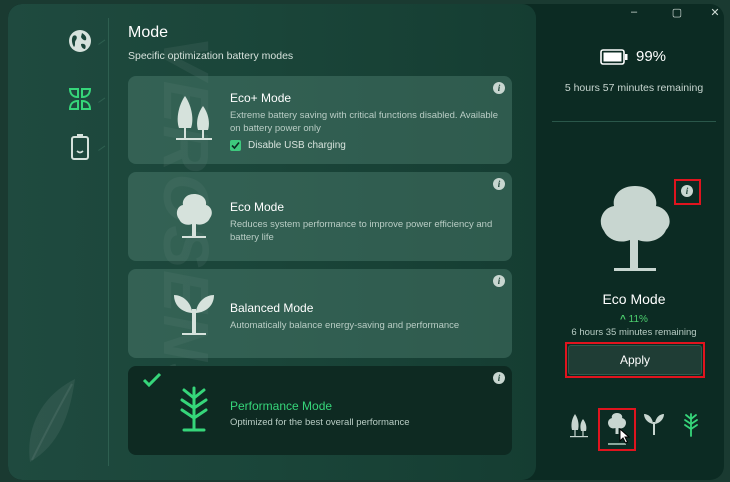 The width and height of the screenshot is (730, 482). I want to click on battery-icon, so click(80, 147).